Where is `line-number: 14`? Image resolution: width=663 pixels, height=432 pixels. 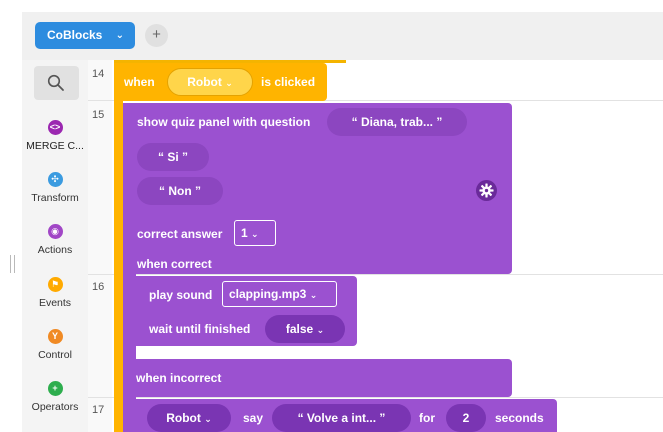 line-number: 14 is located at coordinates (98, 74).